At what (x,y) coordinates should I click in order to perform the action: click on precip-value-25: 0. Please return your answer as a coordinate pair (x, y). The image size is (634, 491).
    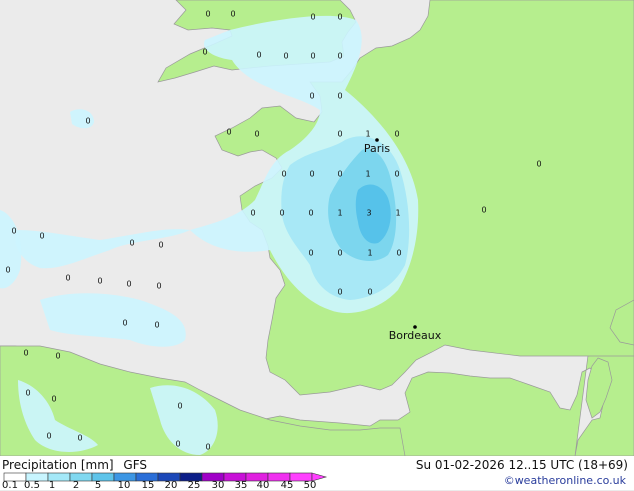
    Looking at the image, I should click on (310, 213).